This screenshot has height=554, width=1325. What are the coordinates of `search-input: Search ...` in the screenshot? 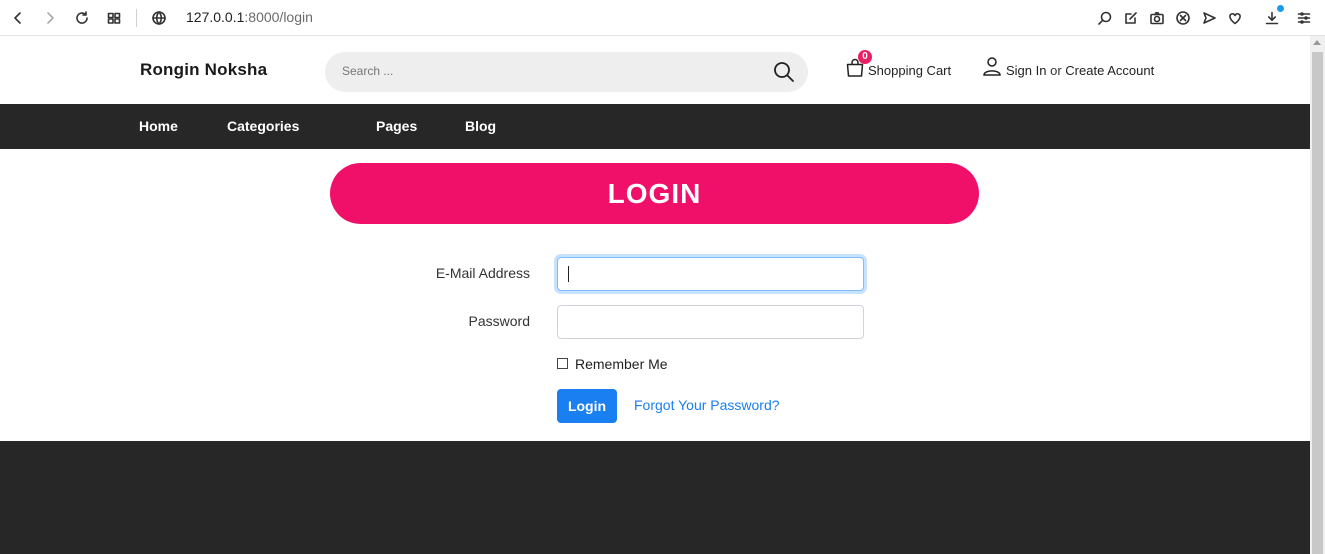 It's located at (367, 71).